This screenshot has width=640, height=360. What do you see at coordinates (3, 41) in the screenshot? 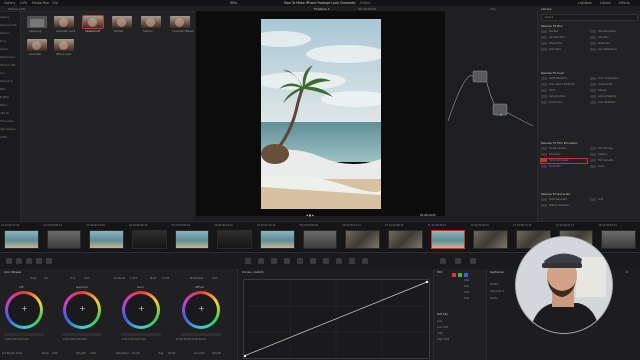
I see `sidebar-item: Sony` at bounding box center [3, 41].